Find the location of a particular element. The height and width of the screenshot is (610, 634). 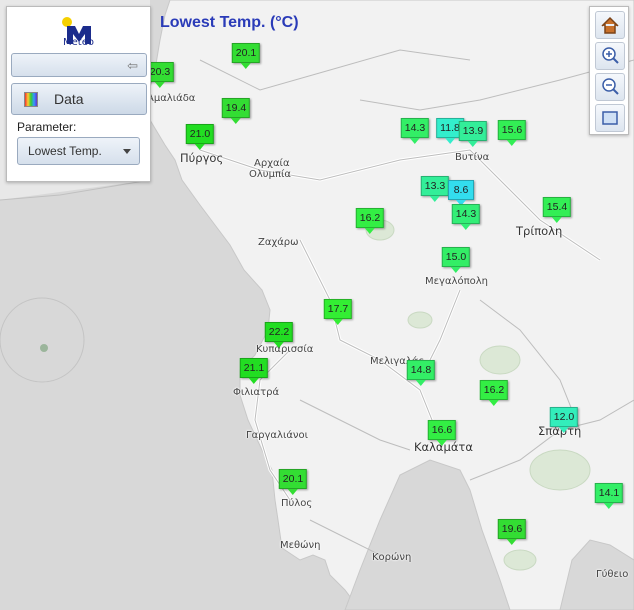

map-toolbar is located at coordinates (609, 70).